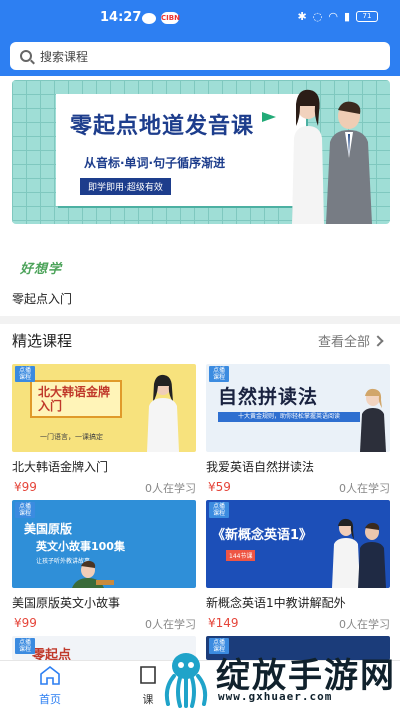 This screenshot has height=711, width=400. Describe the element at coordinates (50, 699) in the screenshot. I see `nav-home-label: 首页` at that location.